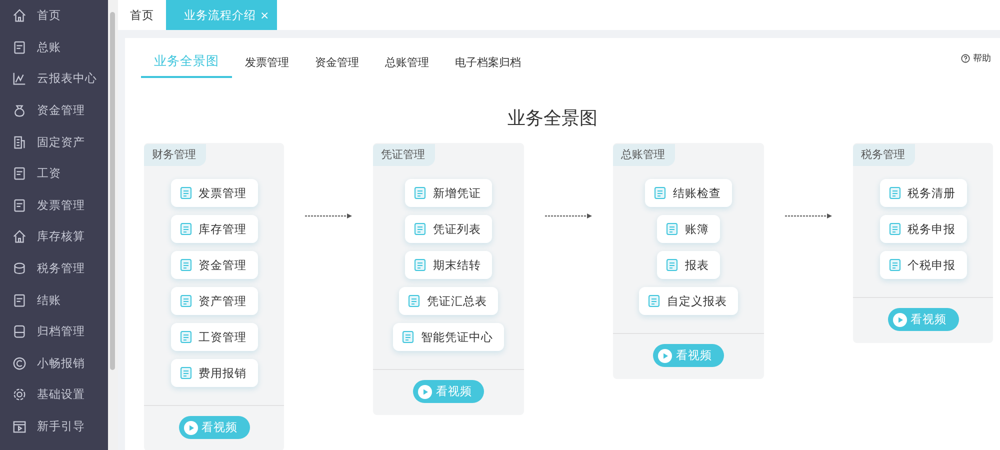 The height and width of the screenshot is (450, 1000). What do you see at coordinates (19, 363) in the screenshot?
I see `c-logo-icon` at bounding box center [19, 363].